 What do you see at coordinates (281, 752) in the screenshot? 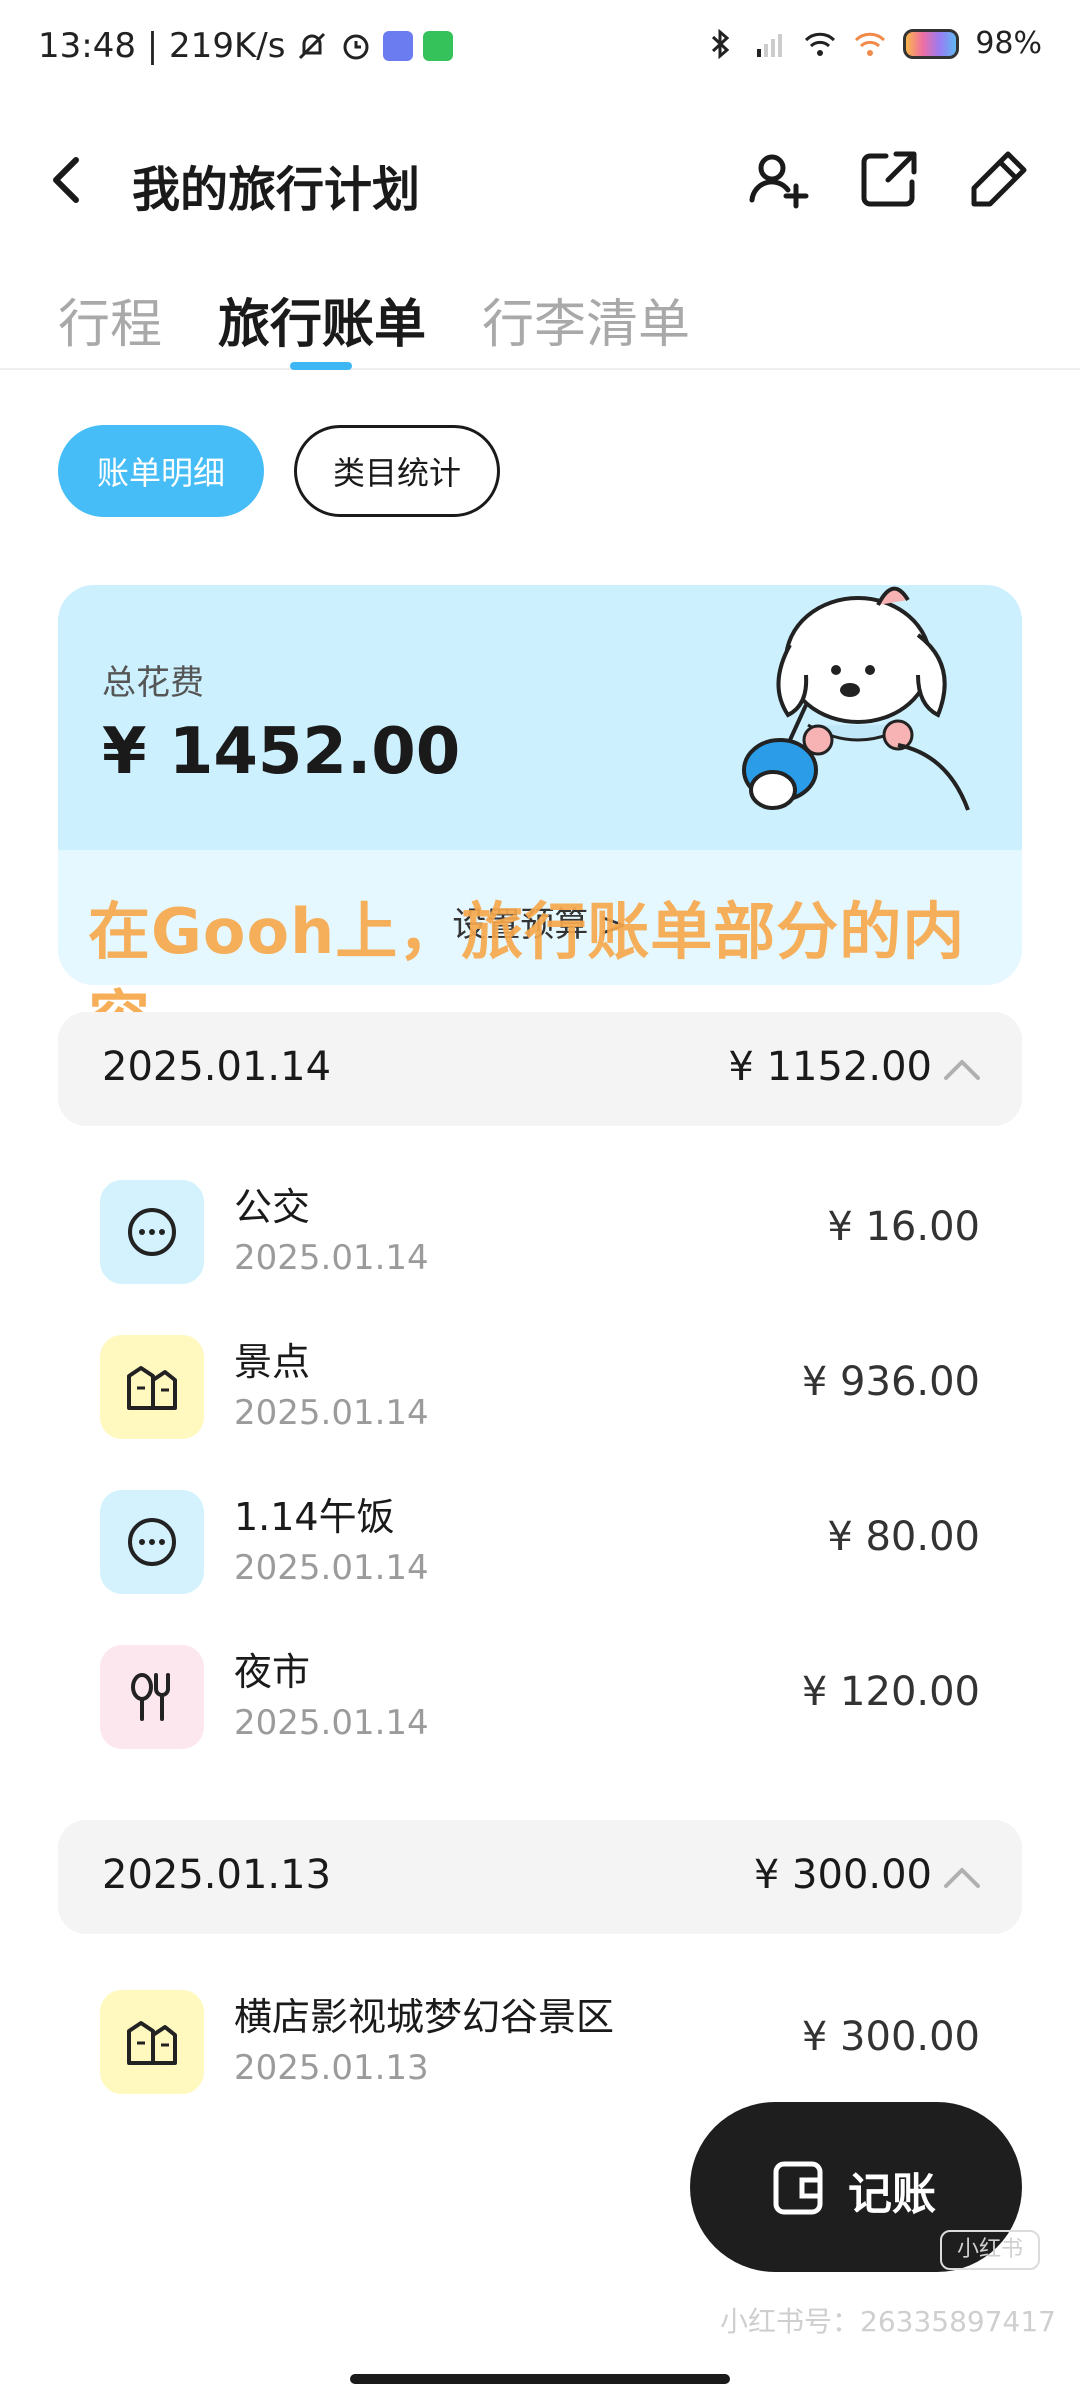
I see `total-spend-value: ¥ 1452.00` at bounding box center [281, 752].